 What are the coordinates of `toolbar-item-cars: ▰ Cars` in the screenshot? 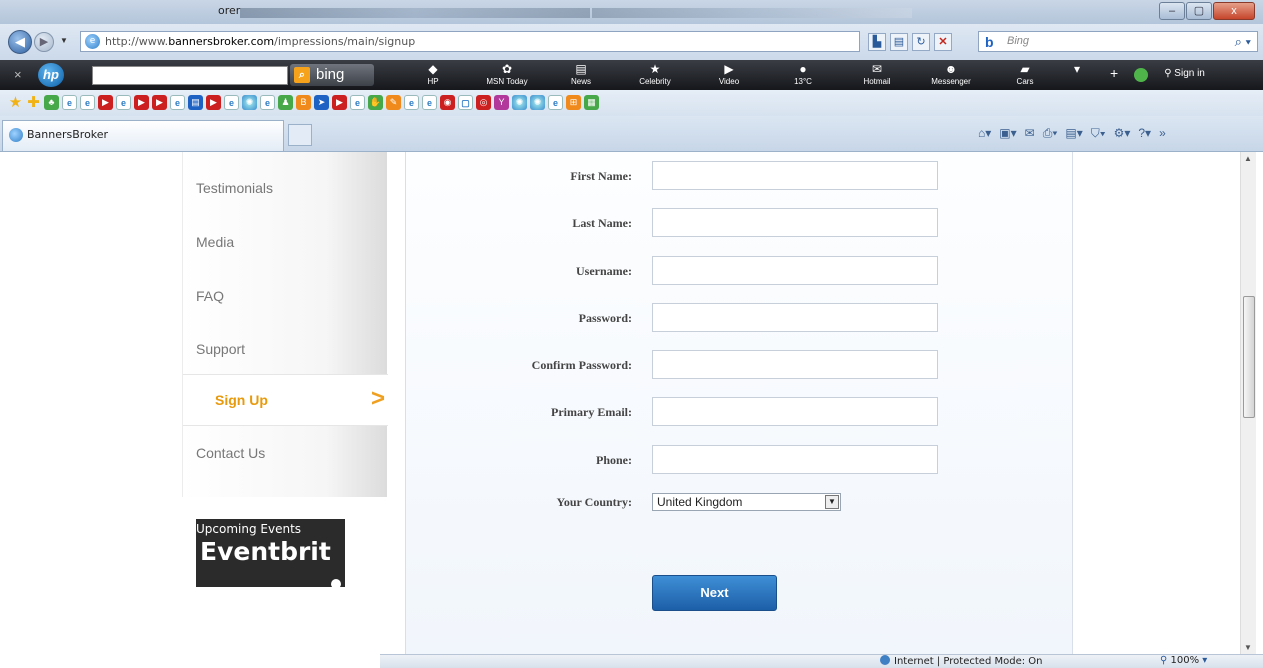 It's located at (1025, 75).